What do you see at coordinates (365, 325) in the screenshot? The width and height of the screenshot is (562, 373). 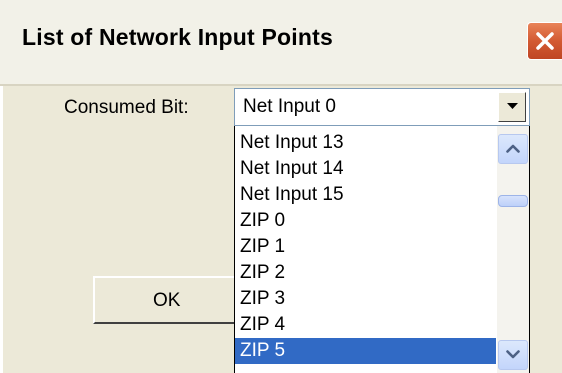 I see `list-item: ZIP 4` at bounding box center [365, 325].